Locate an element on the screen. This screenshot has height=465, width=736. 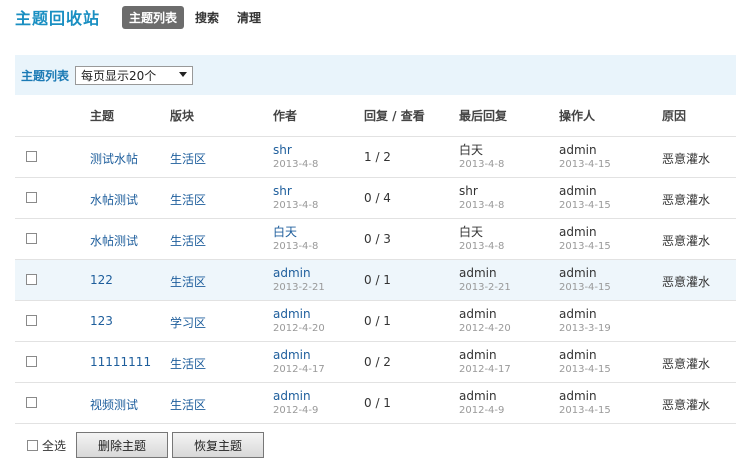
last-reply-cell: admin 2012-4-9 is located at coordinates (481, 403).